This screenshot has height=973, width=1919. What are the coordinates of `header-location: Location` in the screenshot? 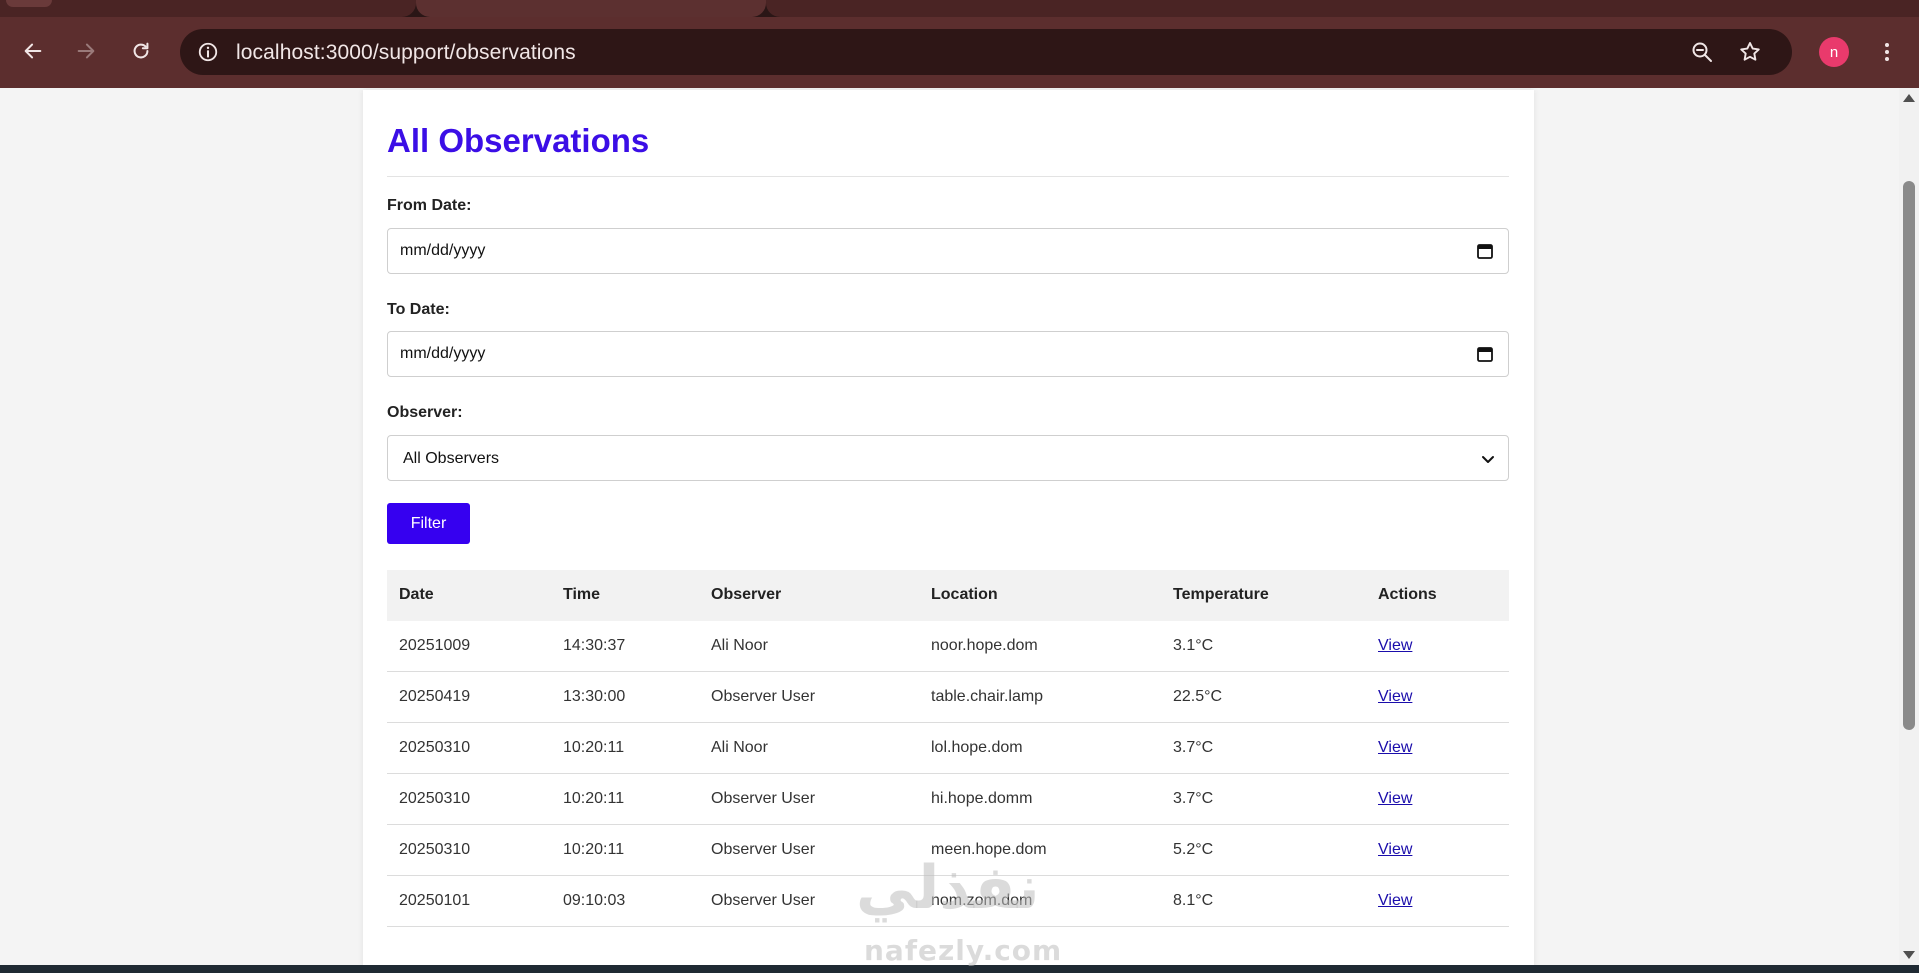 It's located at (964, 594).